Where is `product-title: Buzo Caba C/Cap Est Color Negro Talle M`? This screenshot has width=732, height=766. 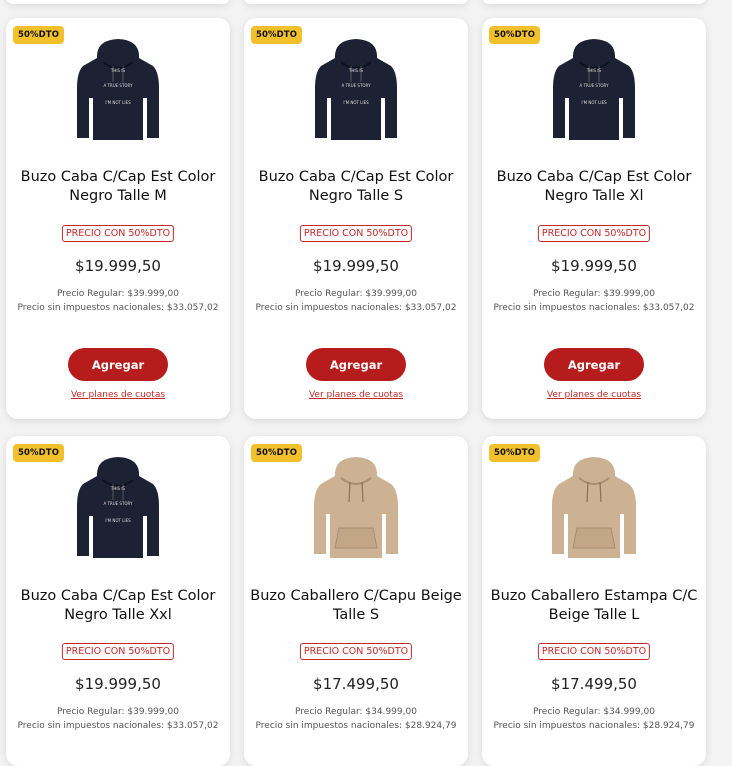 product-title: Buzo Caba C/Cap Est Color Negro Talle M is located at coordinates (118, 187).